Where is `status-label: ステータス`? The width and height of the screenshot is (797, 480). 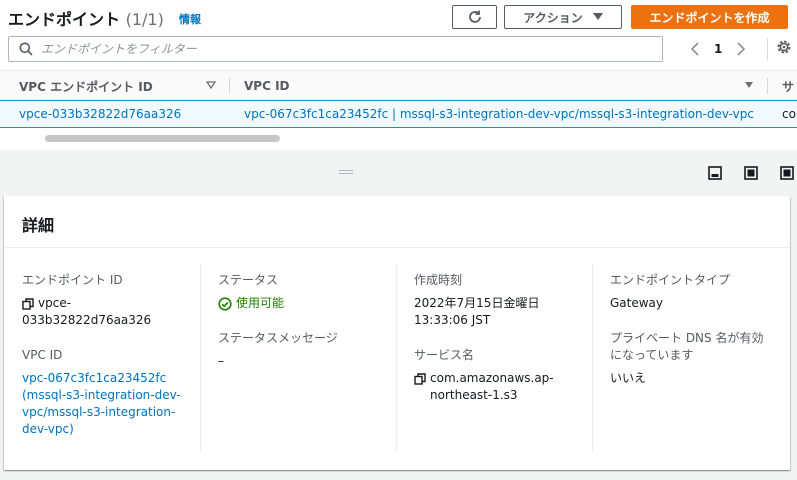 status-label: ステータス is located at coordinates (248, 280).